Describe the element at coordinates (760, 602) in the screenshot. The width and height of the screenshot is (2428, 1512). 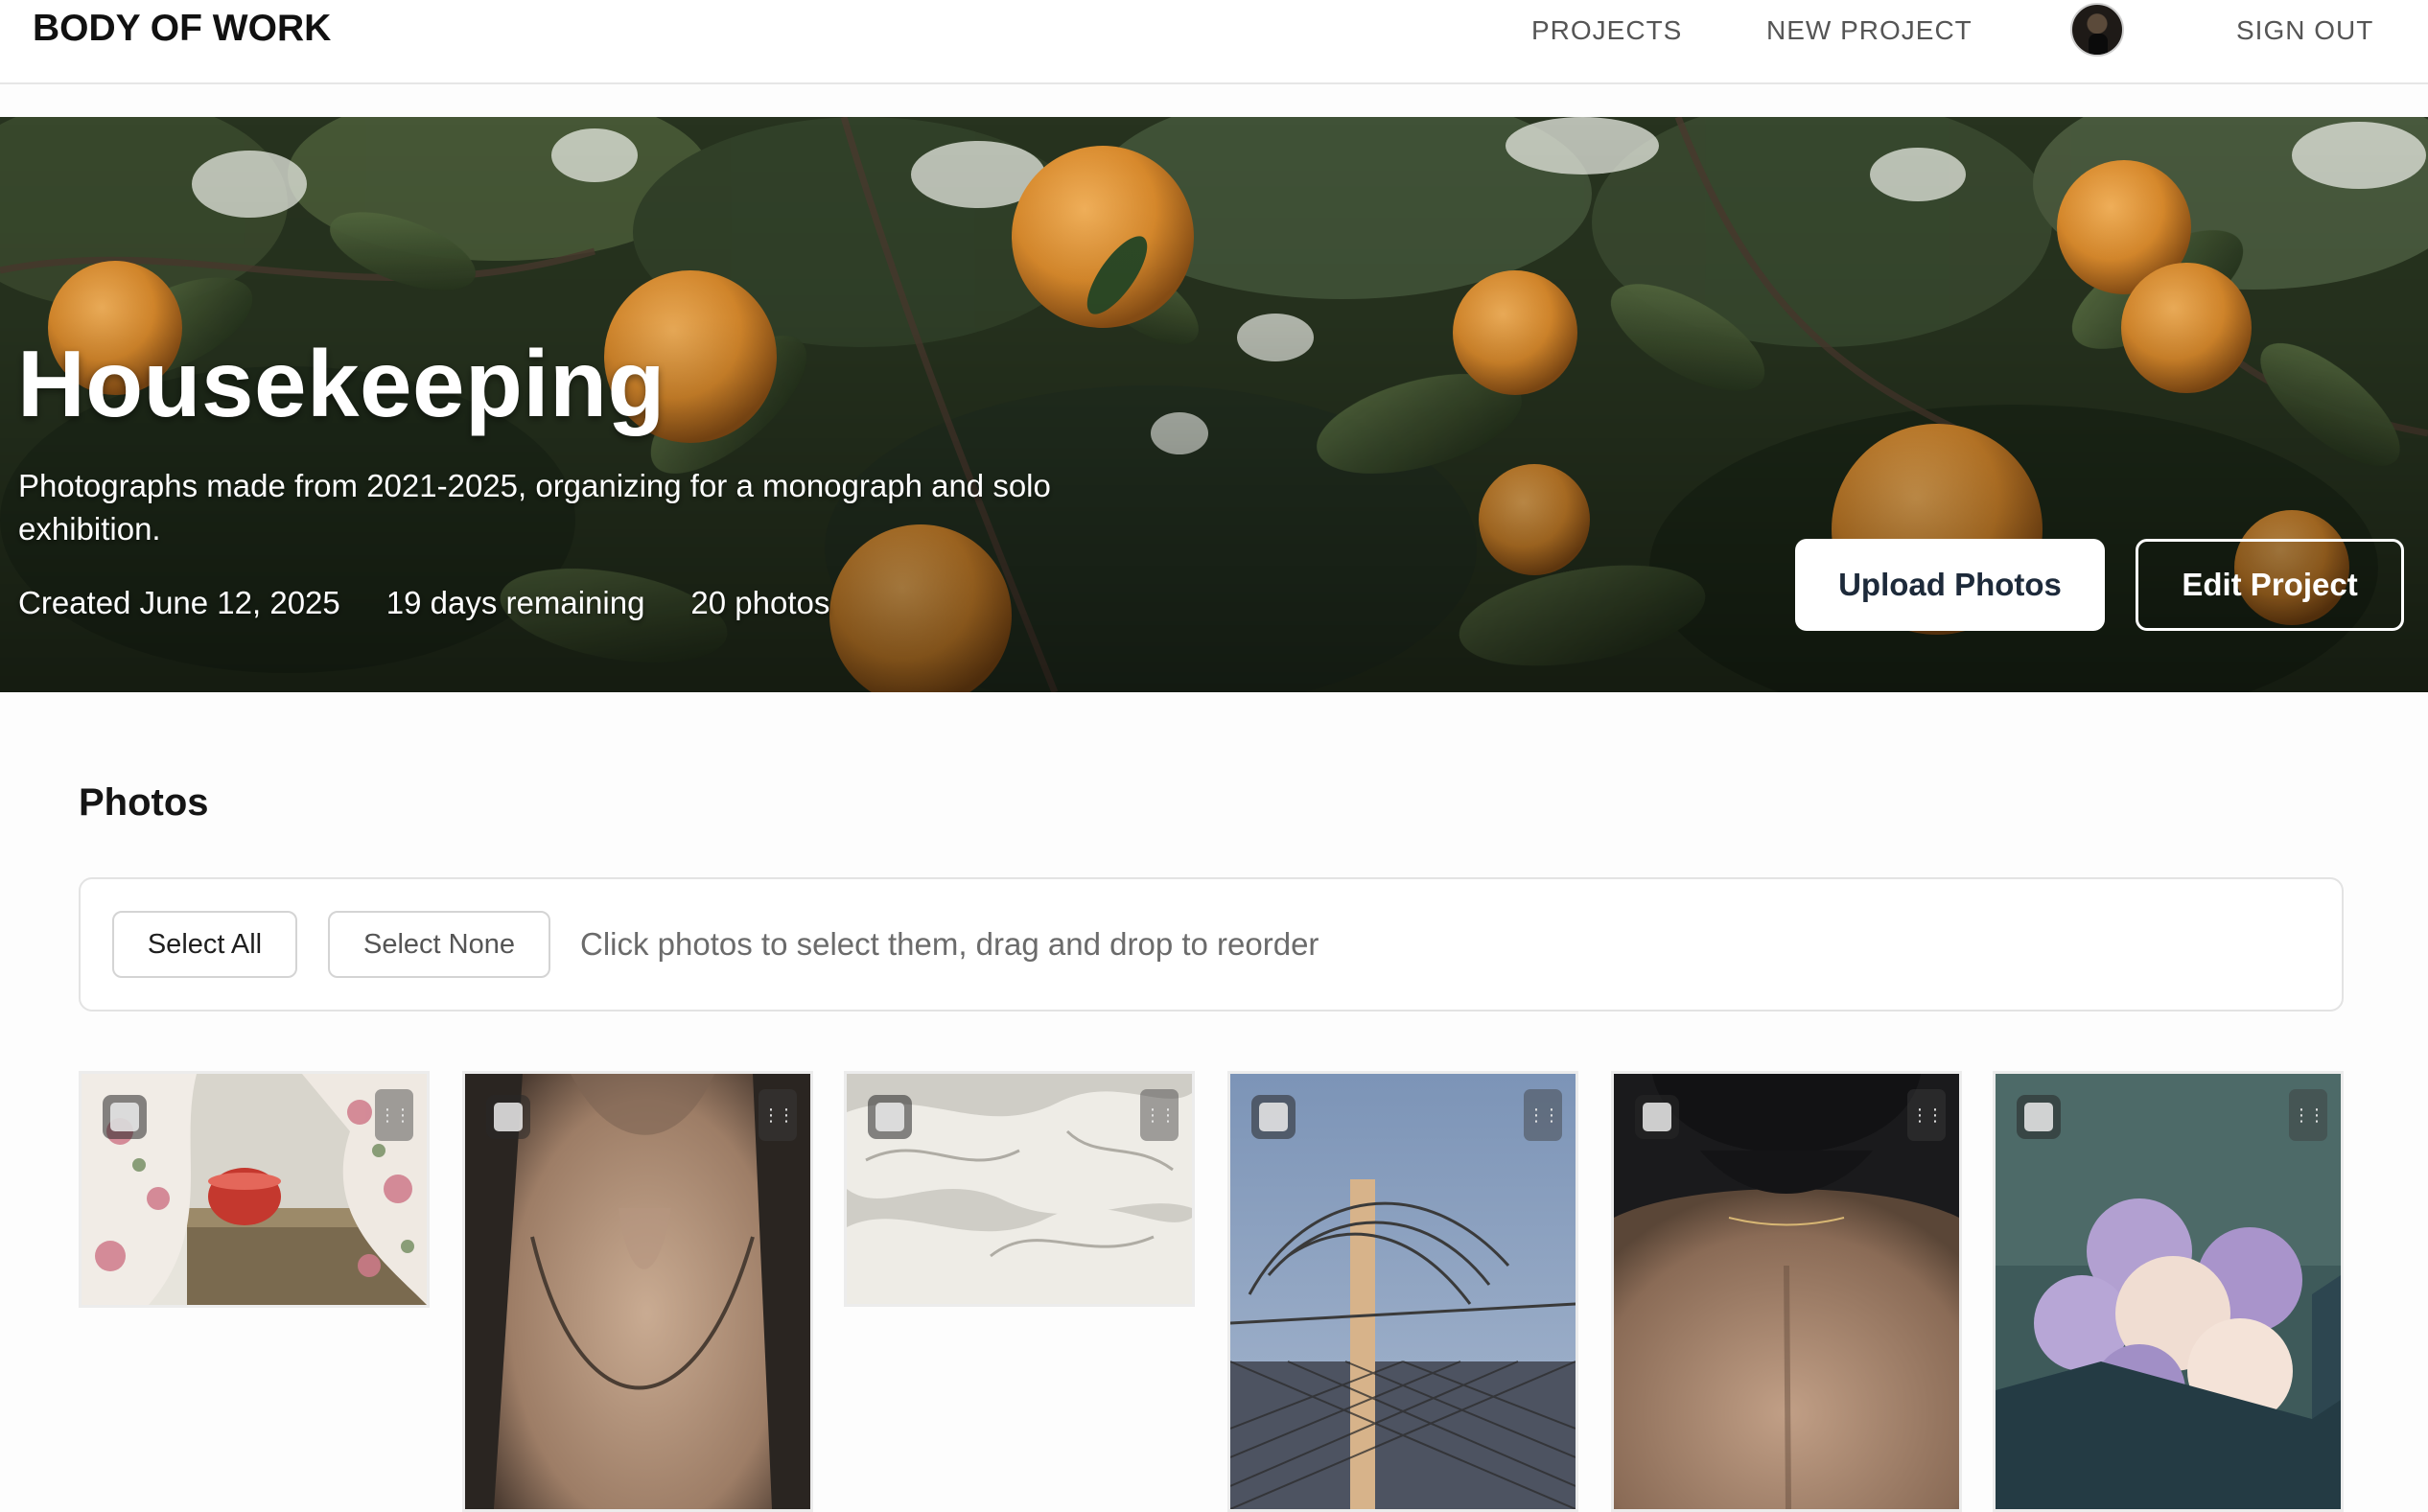
I see `photo-count: 20 photos` at that location.